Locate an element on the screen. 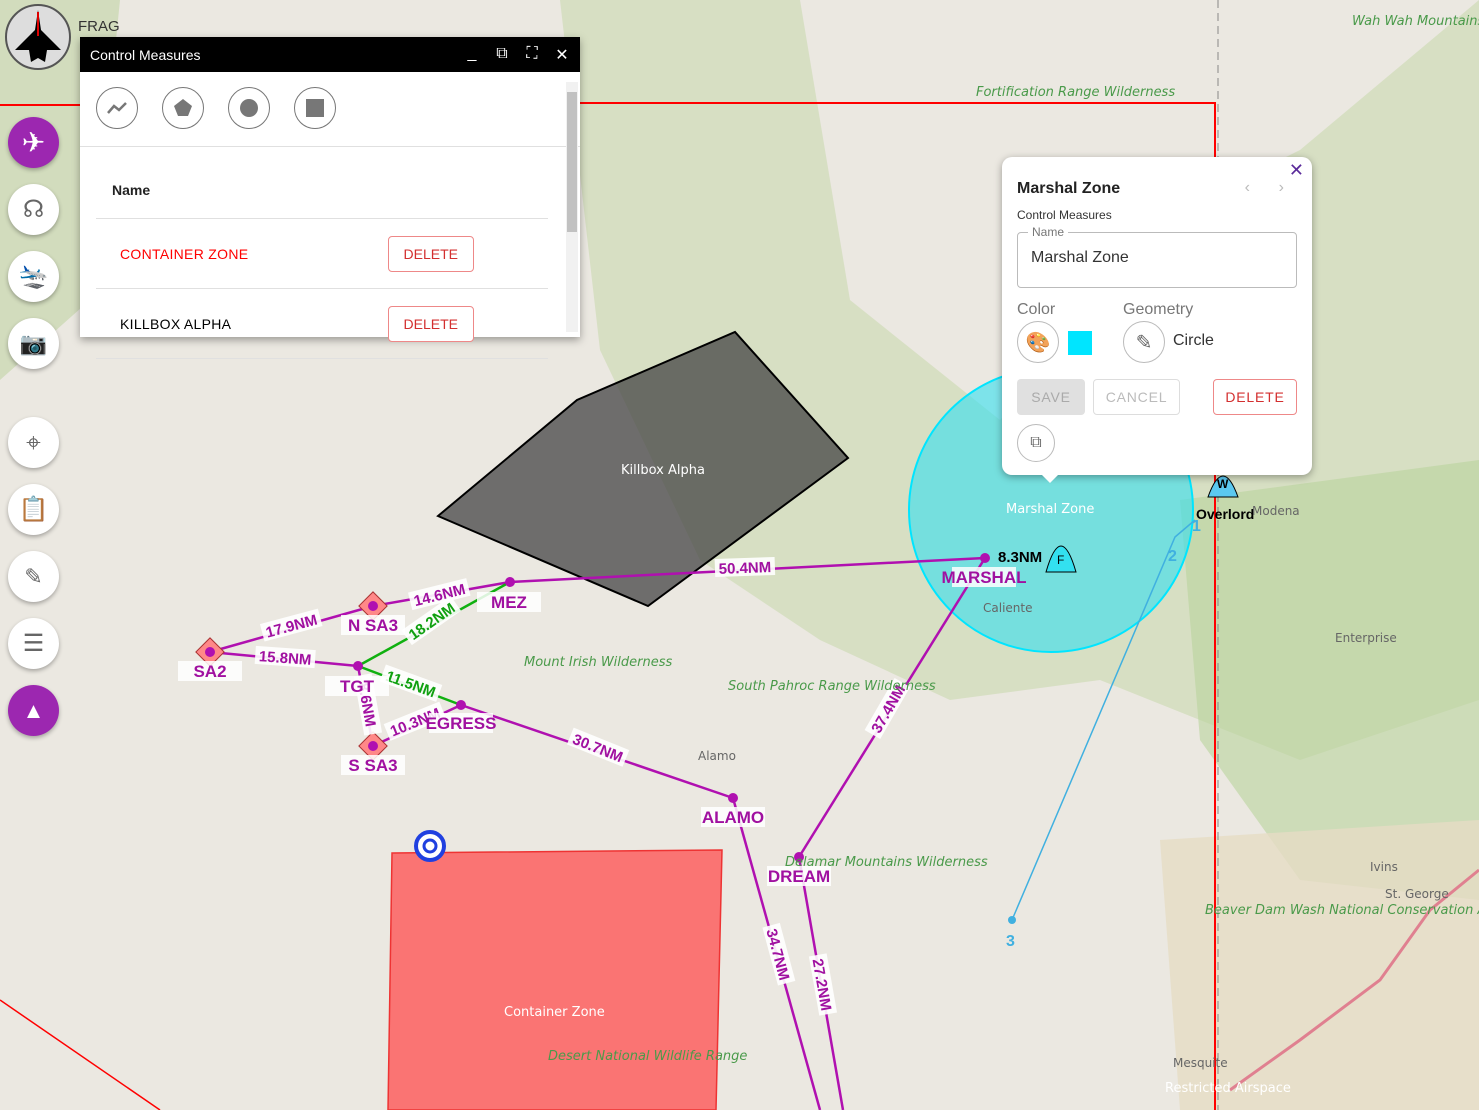 Image resolution: width=1479 pixels, height=1110 pixels. name-label: Name is located at coordinates (1048, 232).